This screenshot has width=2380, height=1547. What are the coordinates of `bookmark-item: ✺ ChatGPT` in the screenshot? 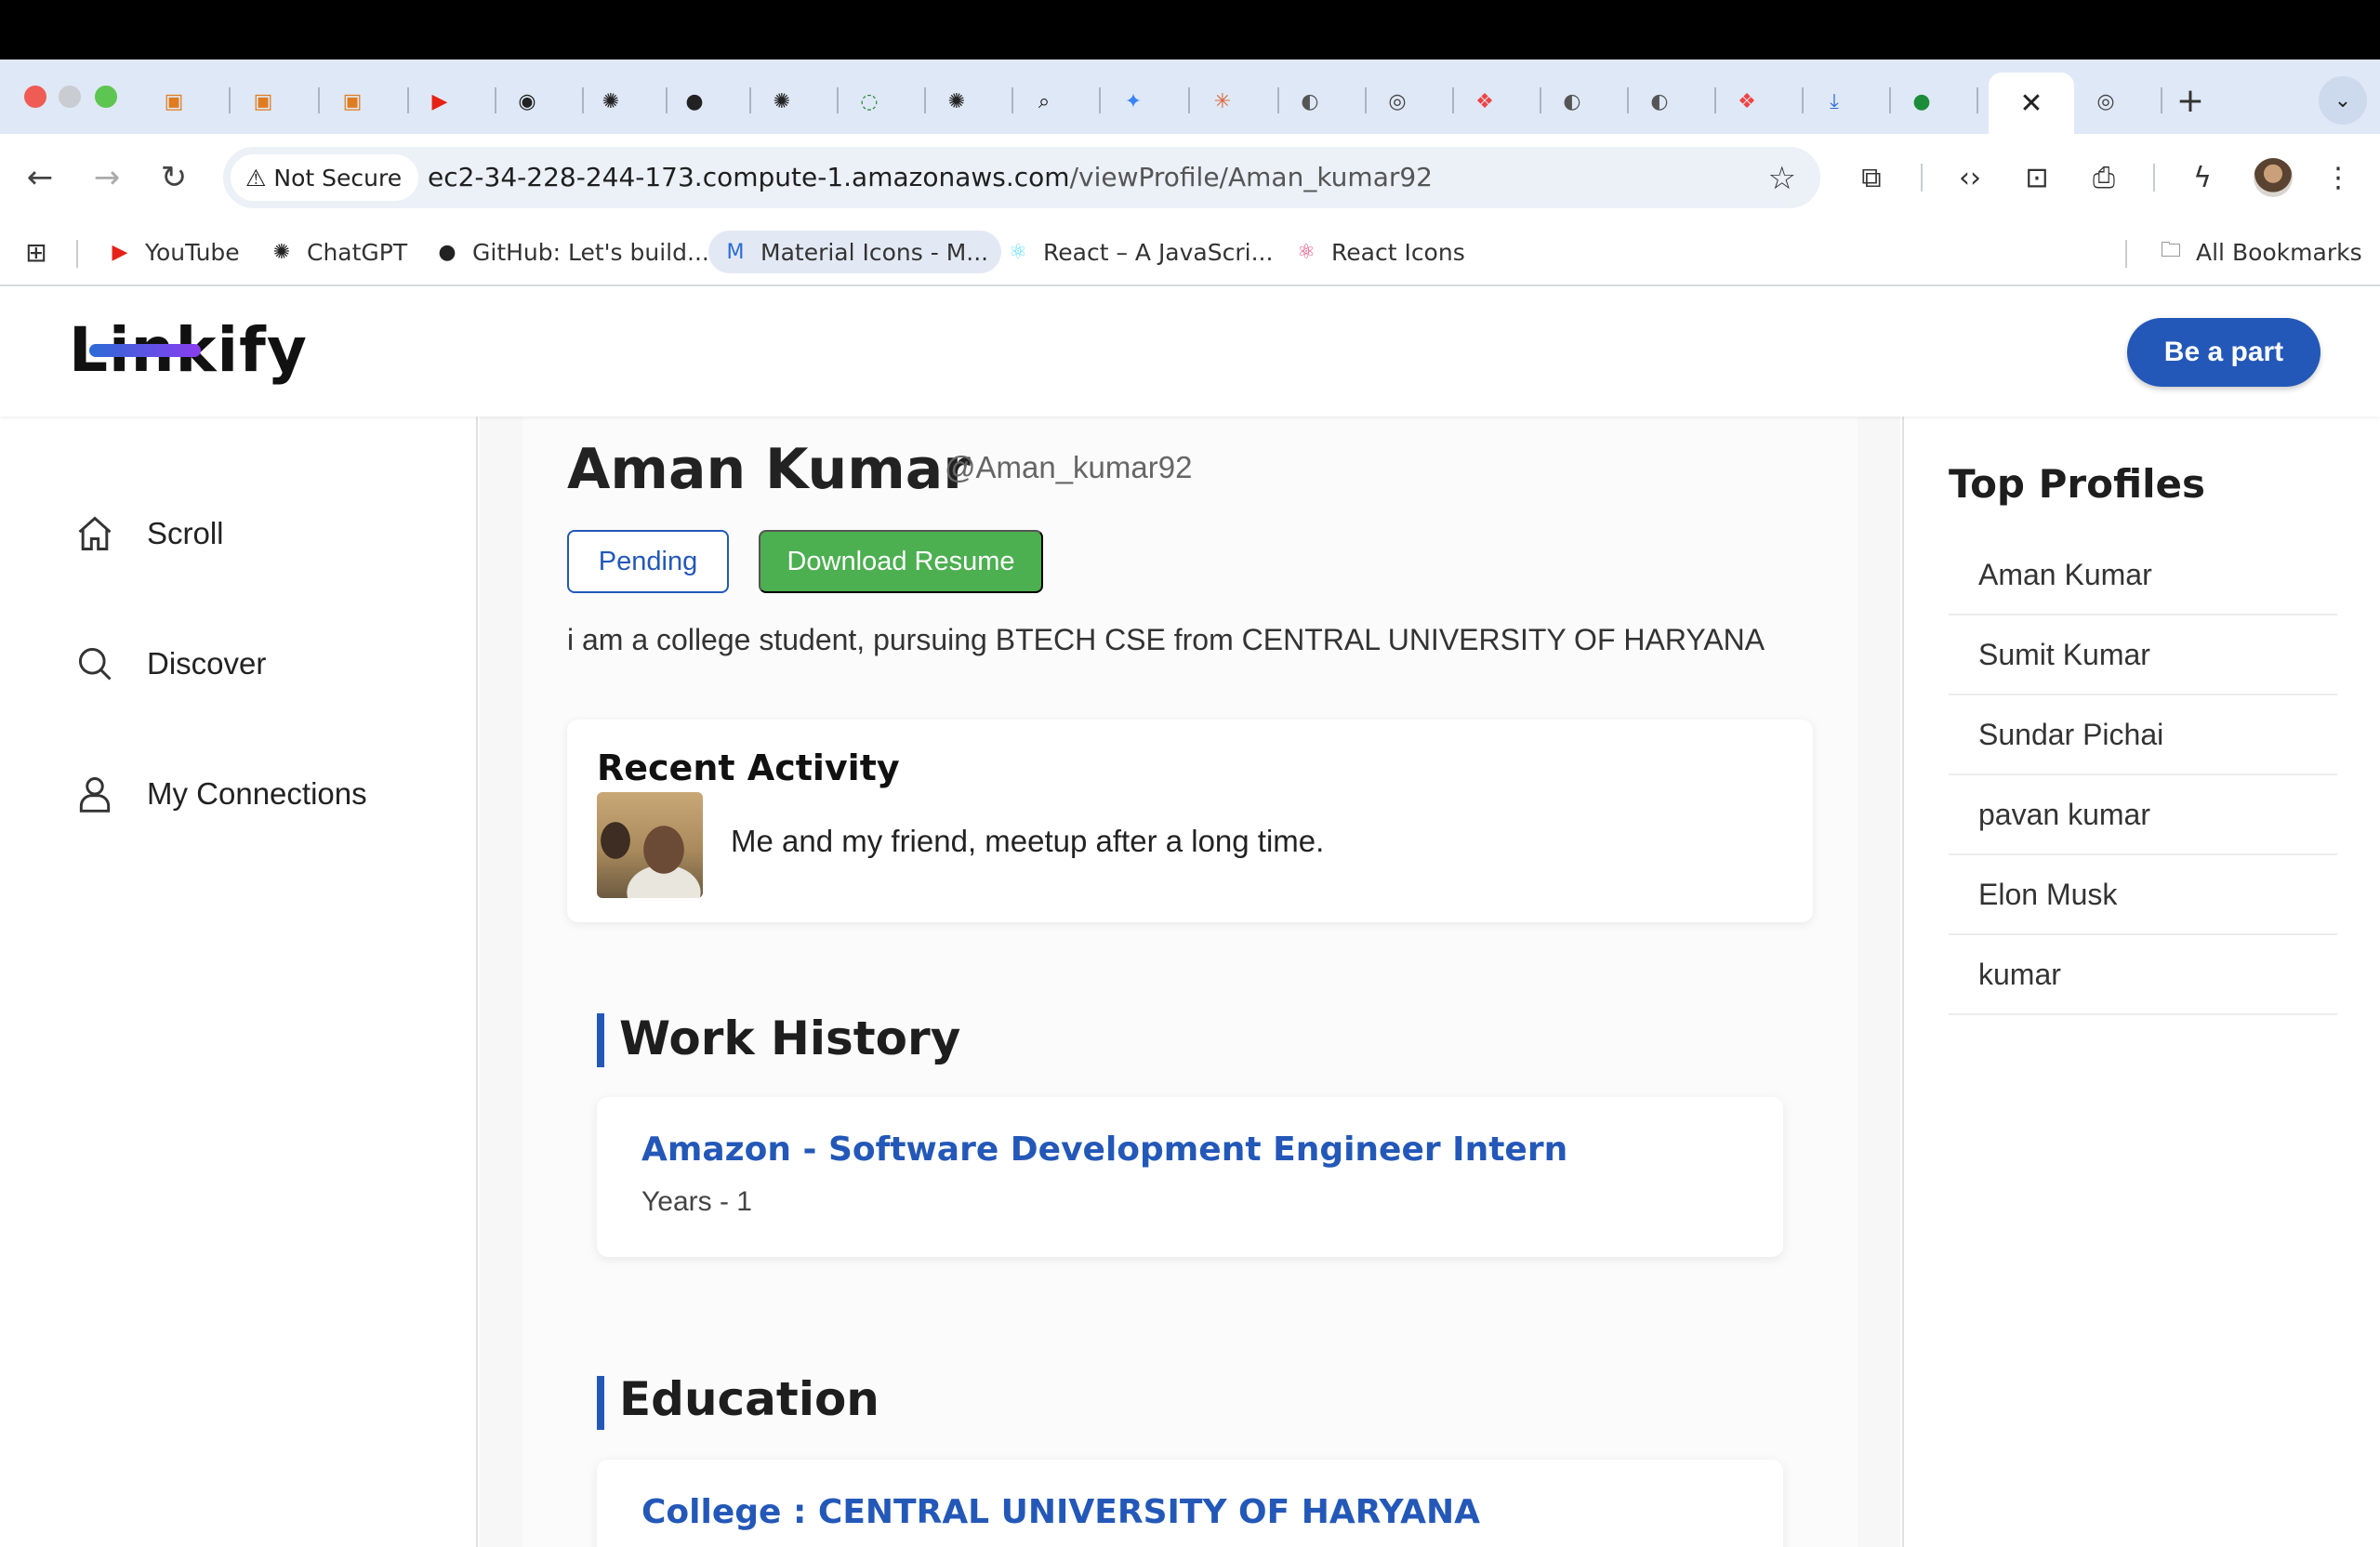 It's located at (337, 252).